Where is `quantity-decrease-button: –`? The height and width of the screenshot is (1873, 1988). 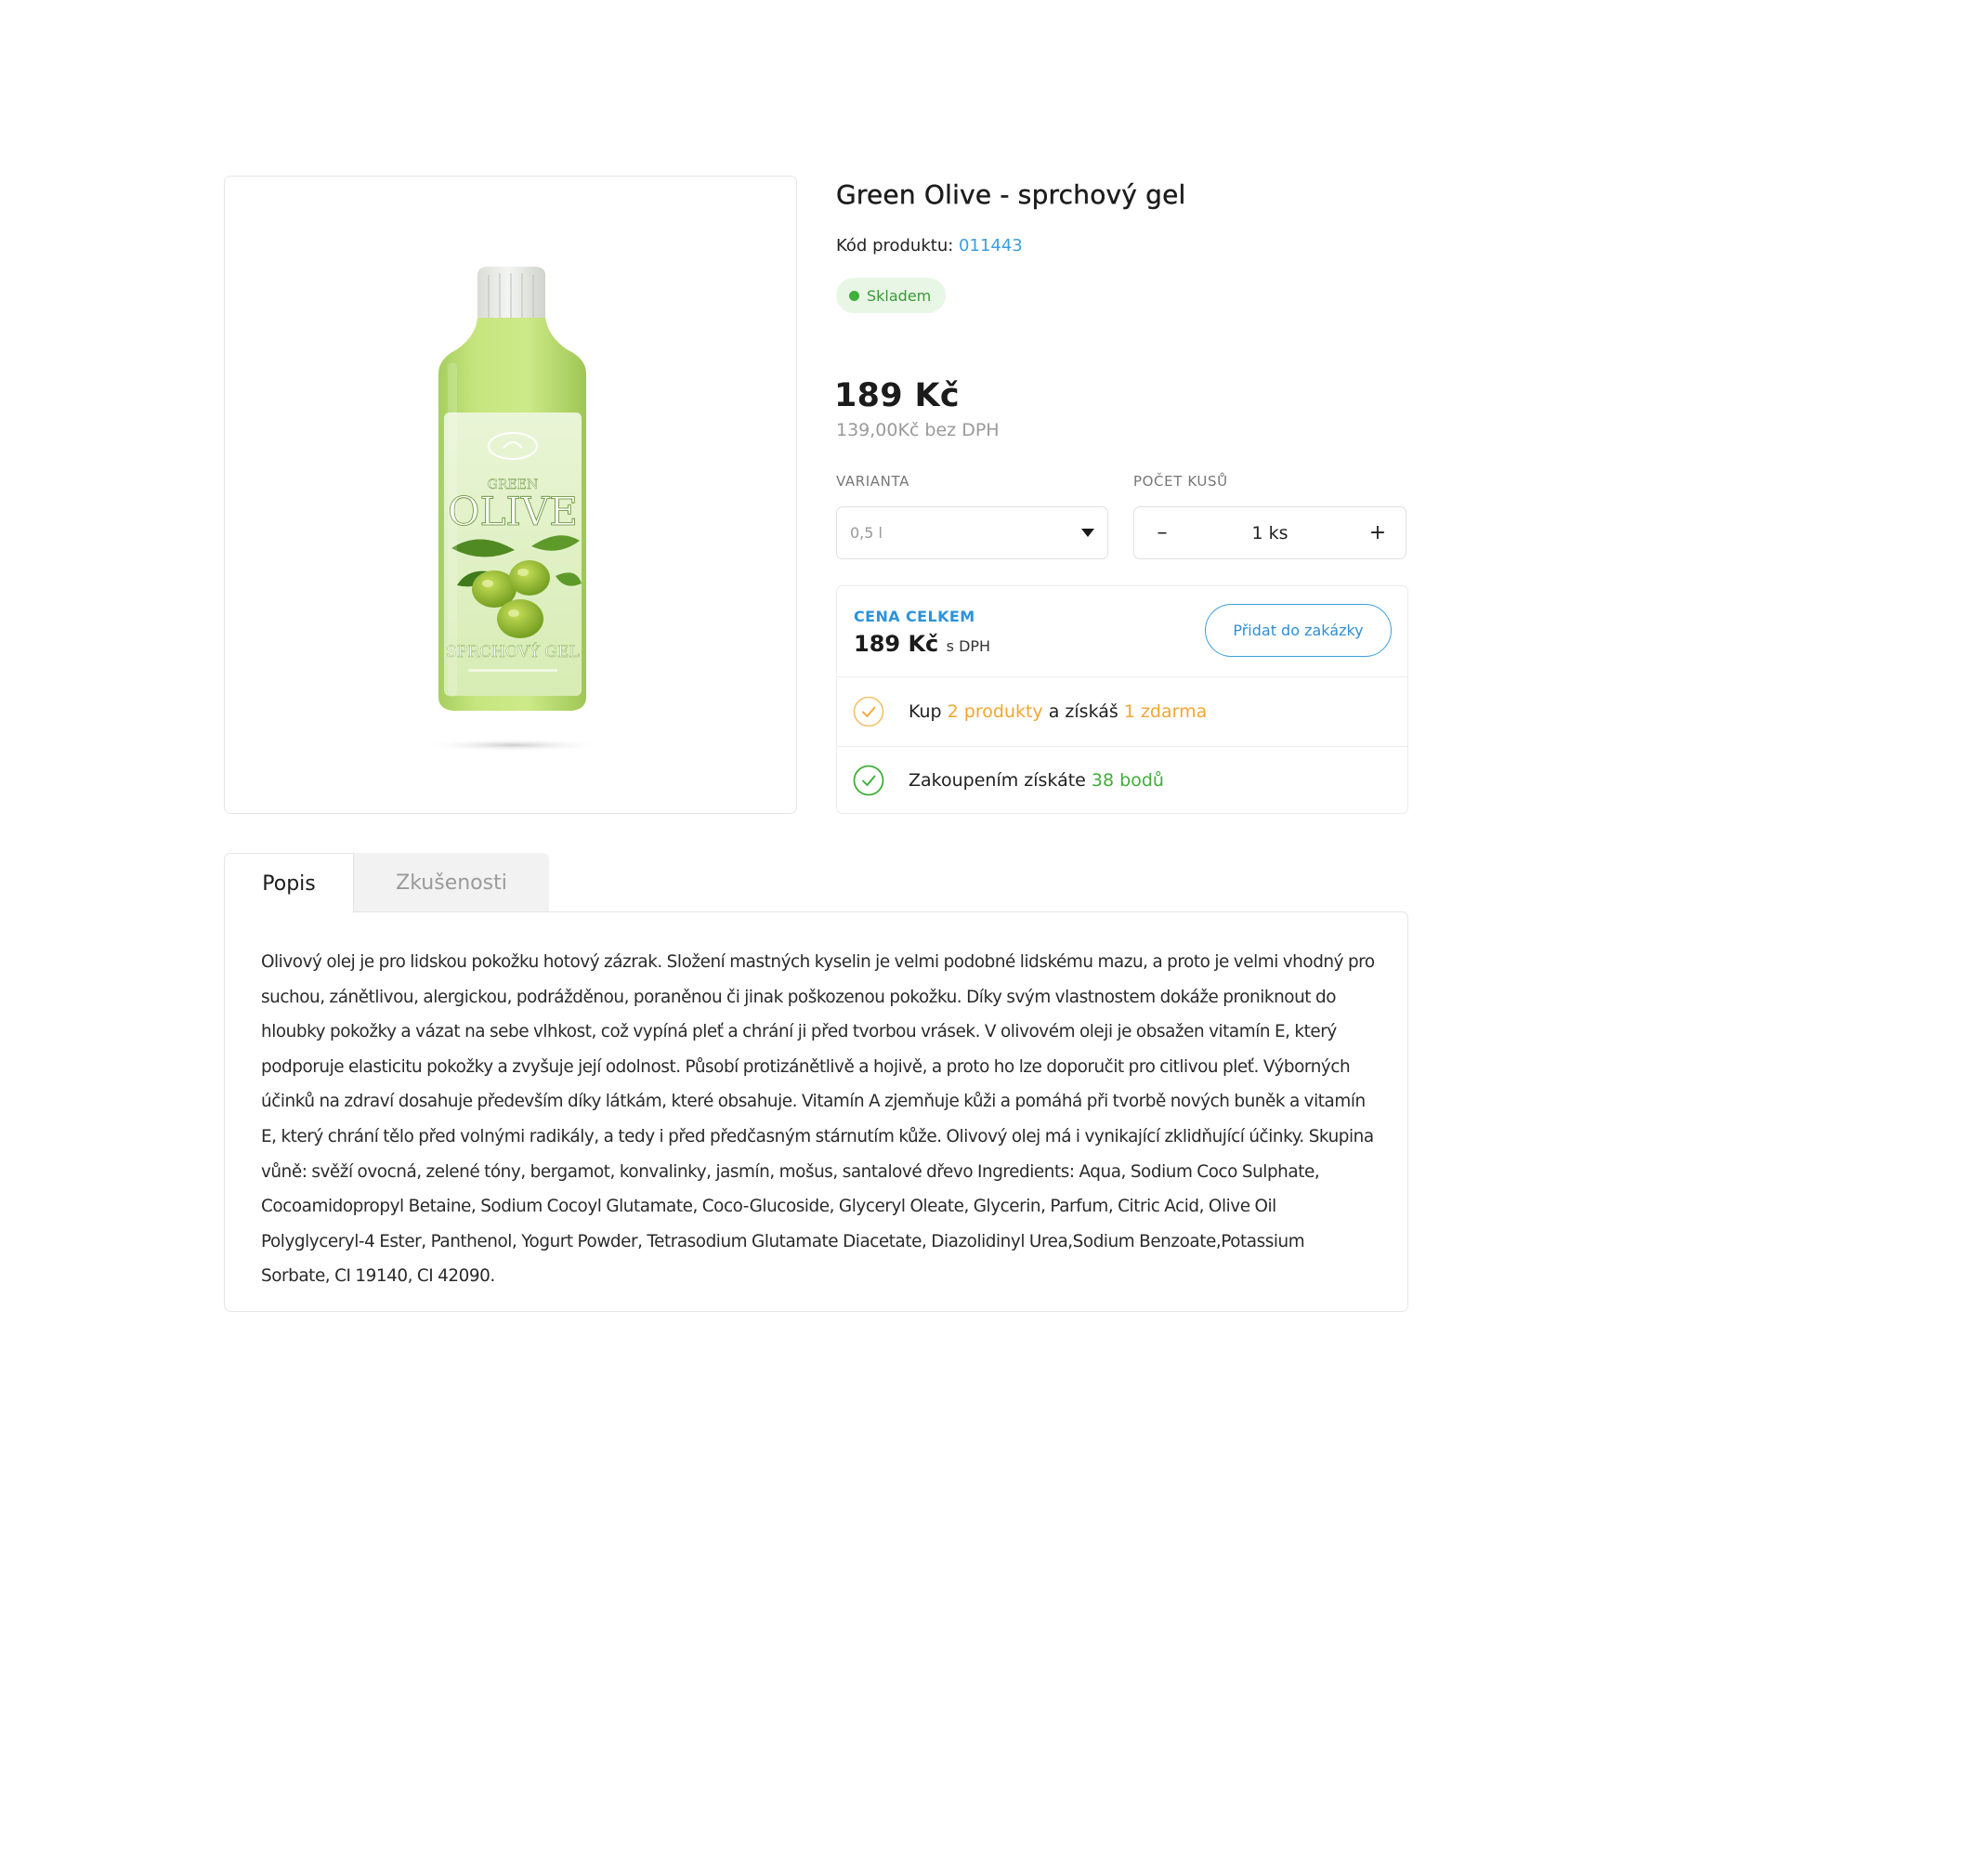 quantity-decrease-button: – is located at coordinates (1162, 533).